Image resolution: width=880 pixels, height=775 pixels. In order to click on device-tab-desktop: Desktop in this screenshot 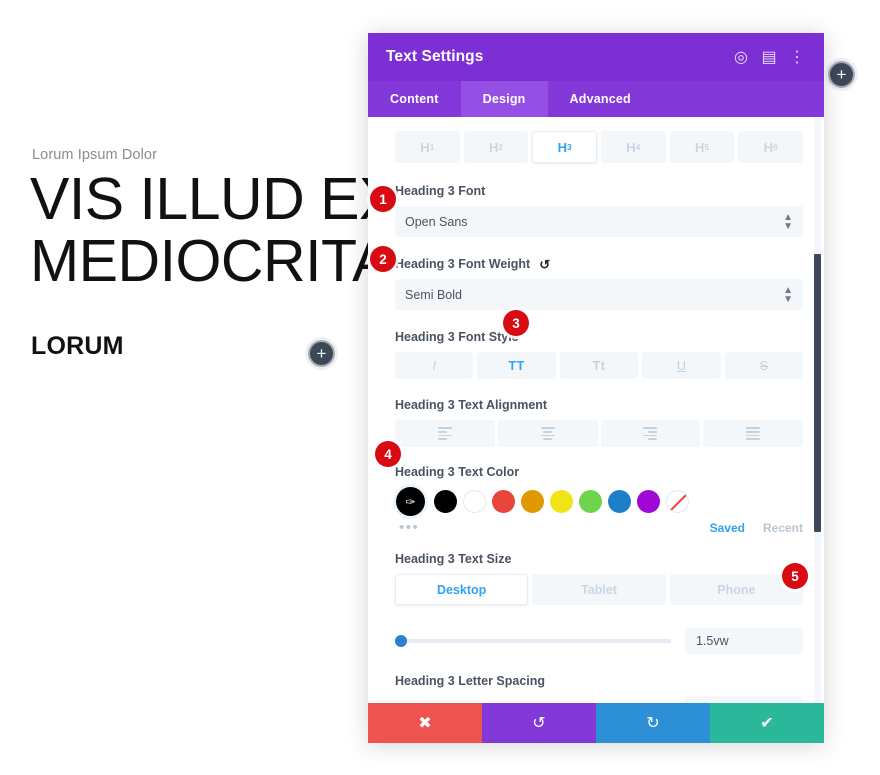, I will do `click(462, 589)`.